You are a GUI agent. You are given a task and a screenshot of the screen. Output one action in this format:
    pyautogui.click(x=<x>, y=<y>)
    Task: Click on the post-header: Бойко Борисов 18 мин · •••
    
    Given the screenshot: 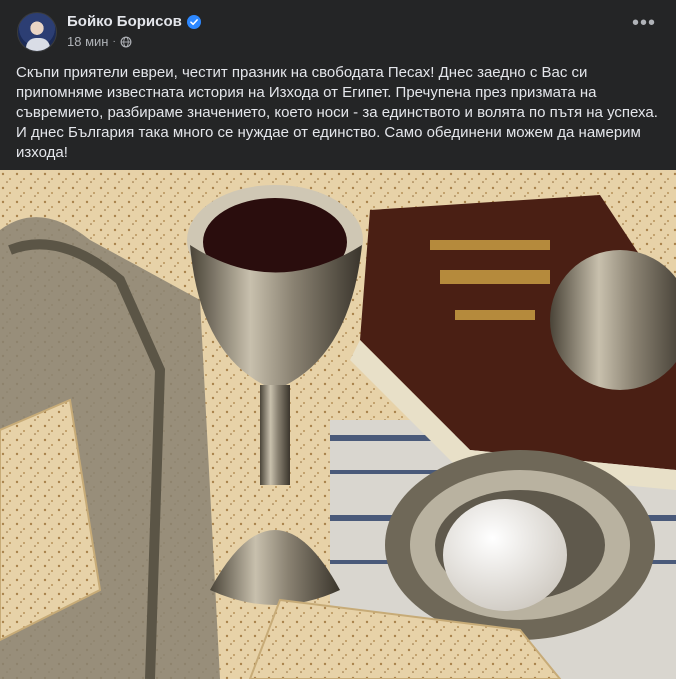 What is the action you would take?
    pyautogui.click(x=338, y=28)
    